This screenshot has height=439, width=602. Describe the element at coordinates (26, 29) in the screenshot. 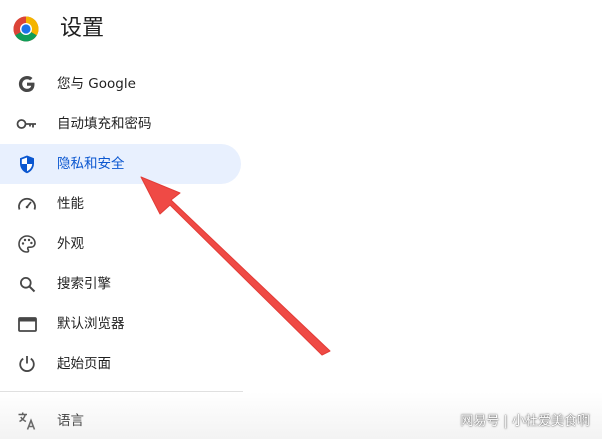

I see `chrome-logo-icon` at that location.